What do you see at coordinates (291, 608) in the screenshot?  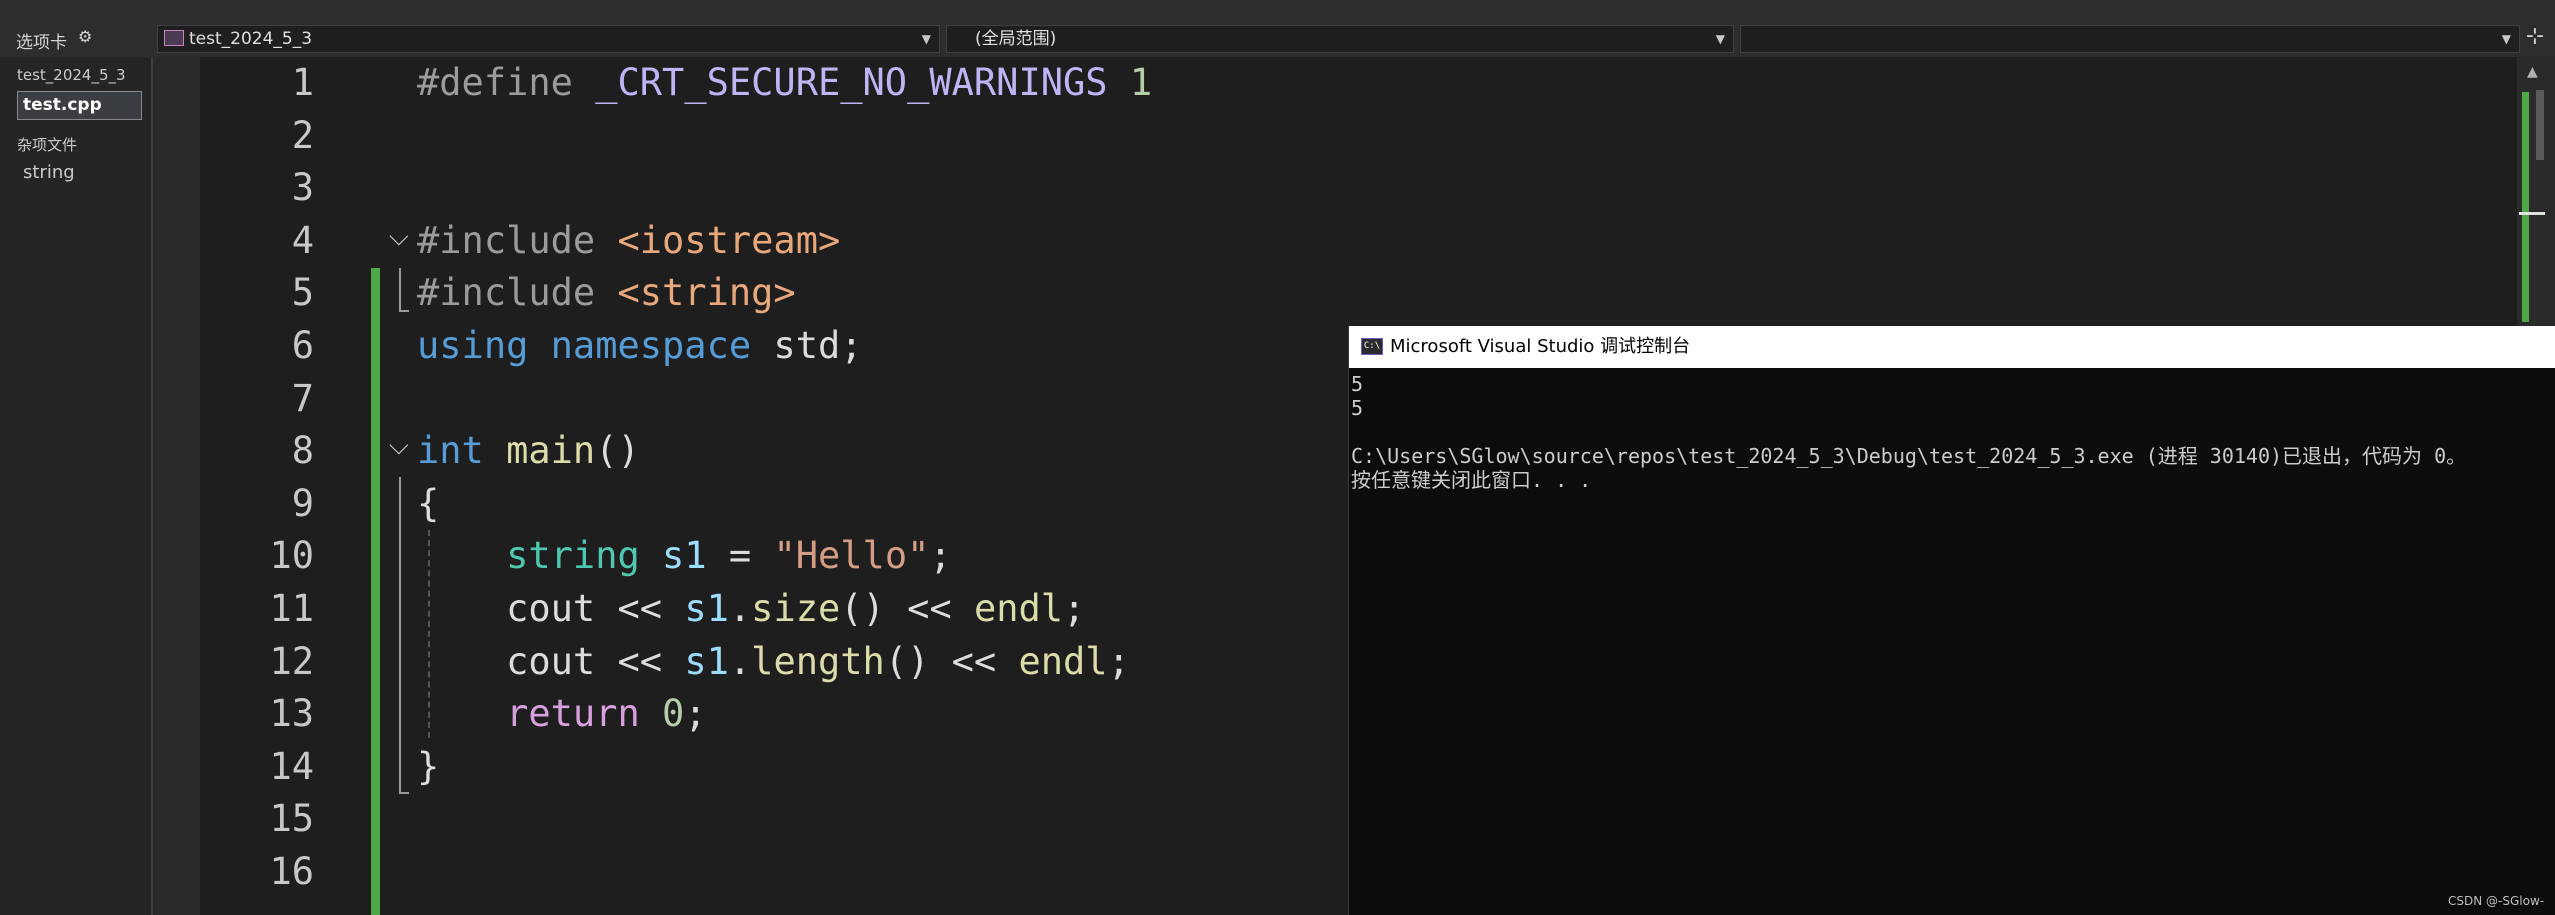 I see `line-number: 11` at bounding box center [291, 608].